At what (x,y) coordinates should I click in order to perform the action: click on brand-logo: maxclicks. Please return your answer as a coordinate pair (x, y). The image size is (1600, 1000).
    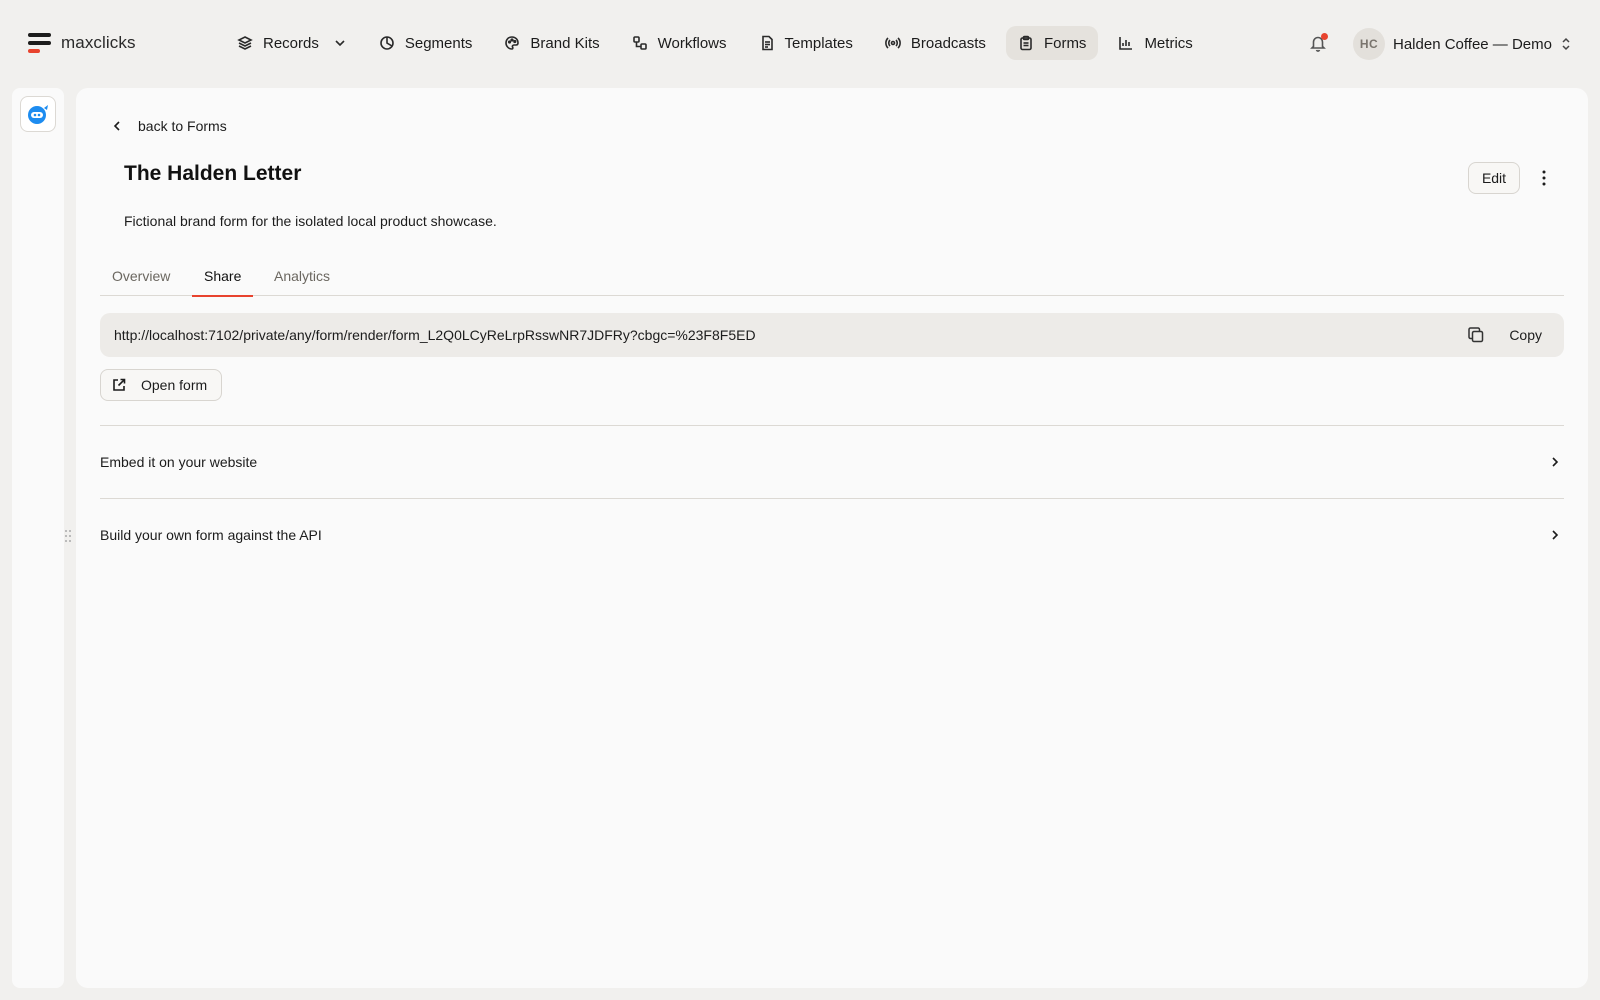
    Looking at the image, I should click on (82, 43).